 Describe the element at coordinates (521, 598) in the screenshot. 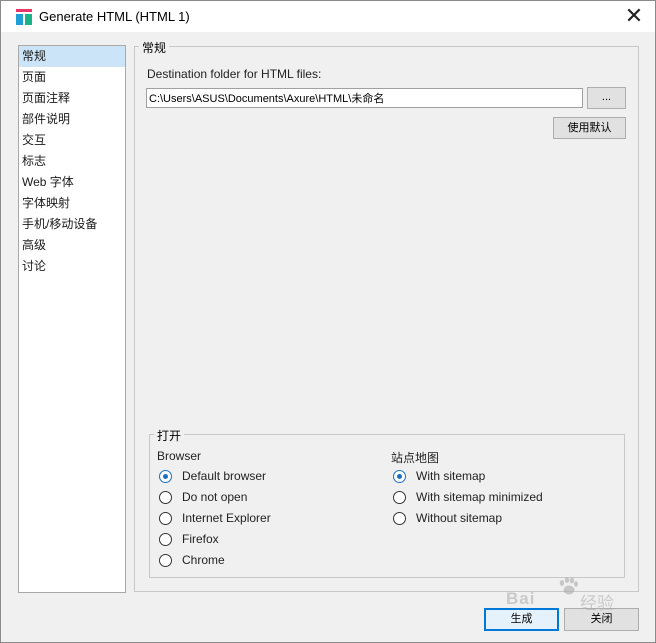

I see `watermark-brand: Bai` at that location.